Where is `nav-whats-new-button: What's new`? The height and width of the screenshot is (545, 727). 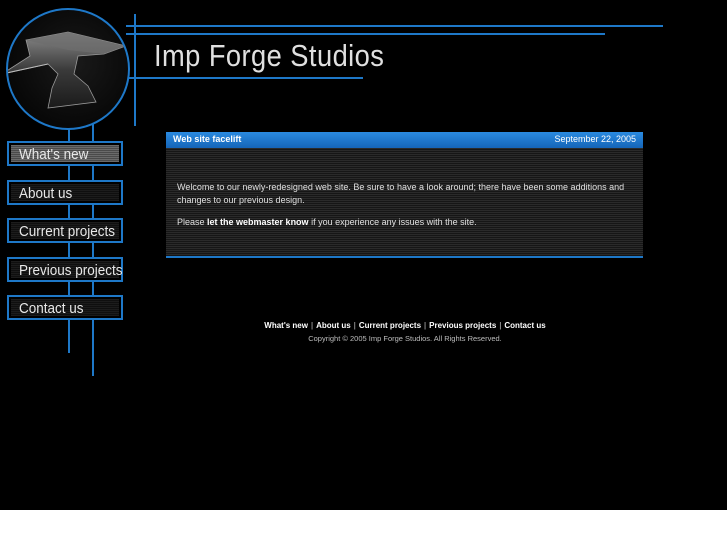 nav-whats-new-button: What's new is located at coordinates (65, 153).